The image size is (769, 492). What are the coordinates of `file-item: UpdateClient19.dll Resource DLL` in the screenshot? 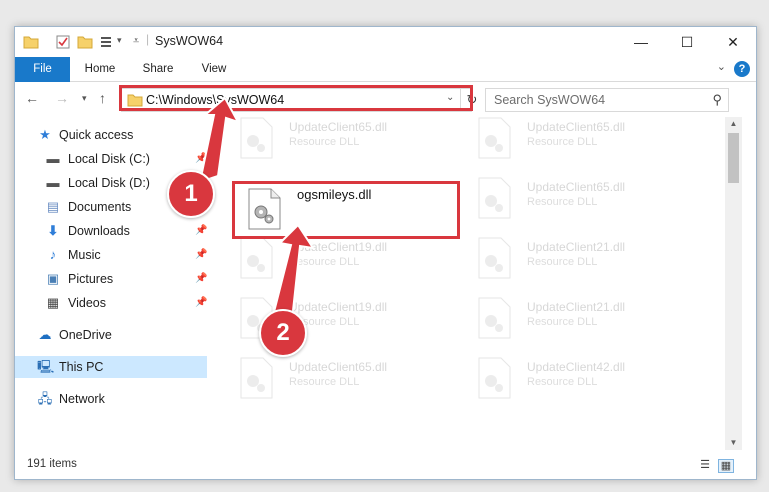 It's located at (342, 259).